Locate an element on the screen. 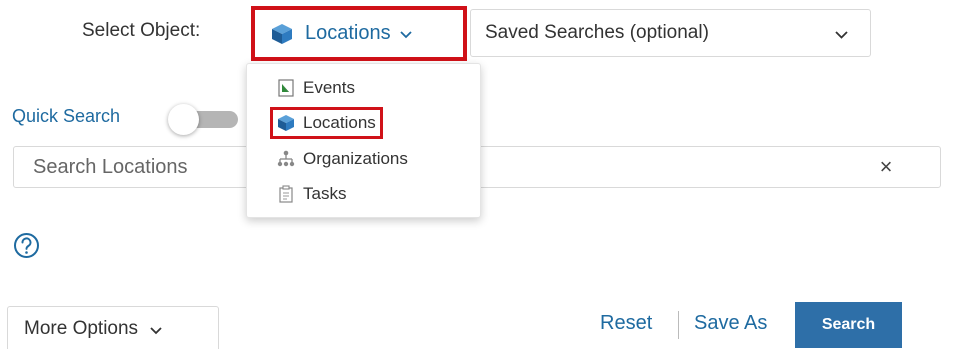 This screenshot has height=349, width=959. clear-icon: × is located at coordinates (886, 167).